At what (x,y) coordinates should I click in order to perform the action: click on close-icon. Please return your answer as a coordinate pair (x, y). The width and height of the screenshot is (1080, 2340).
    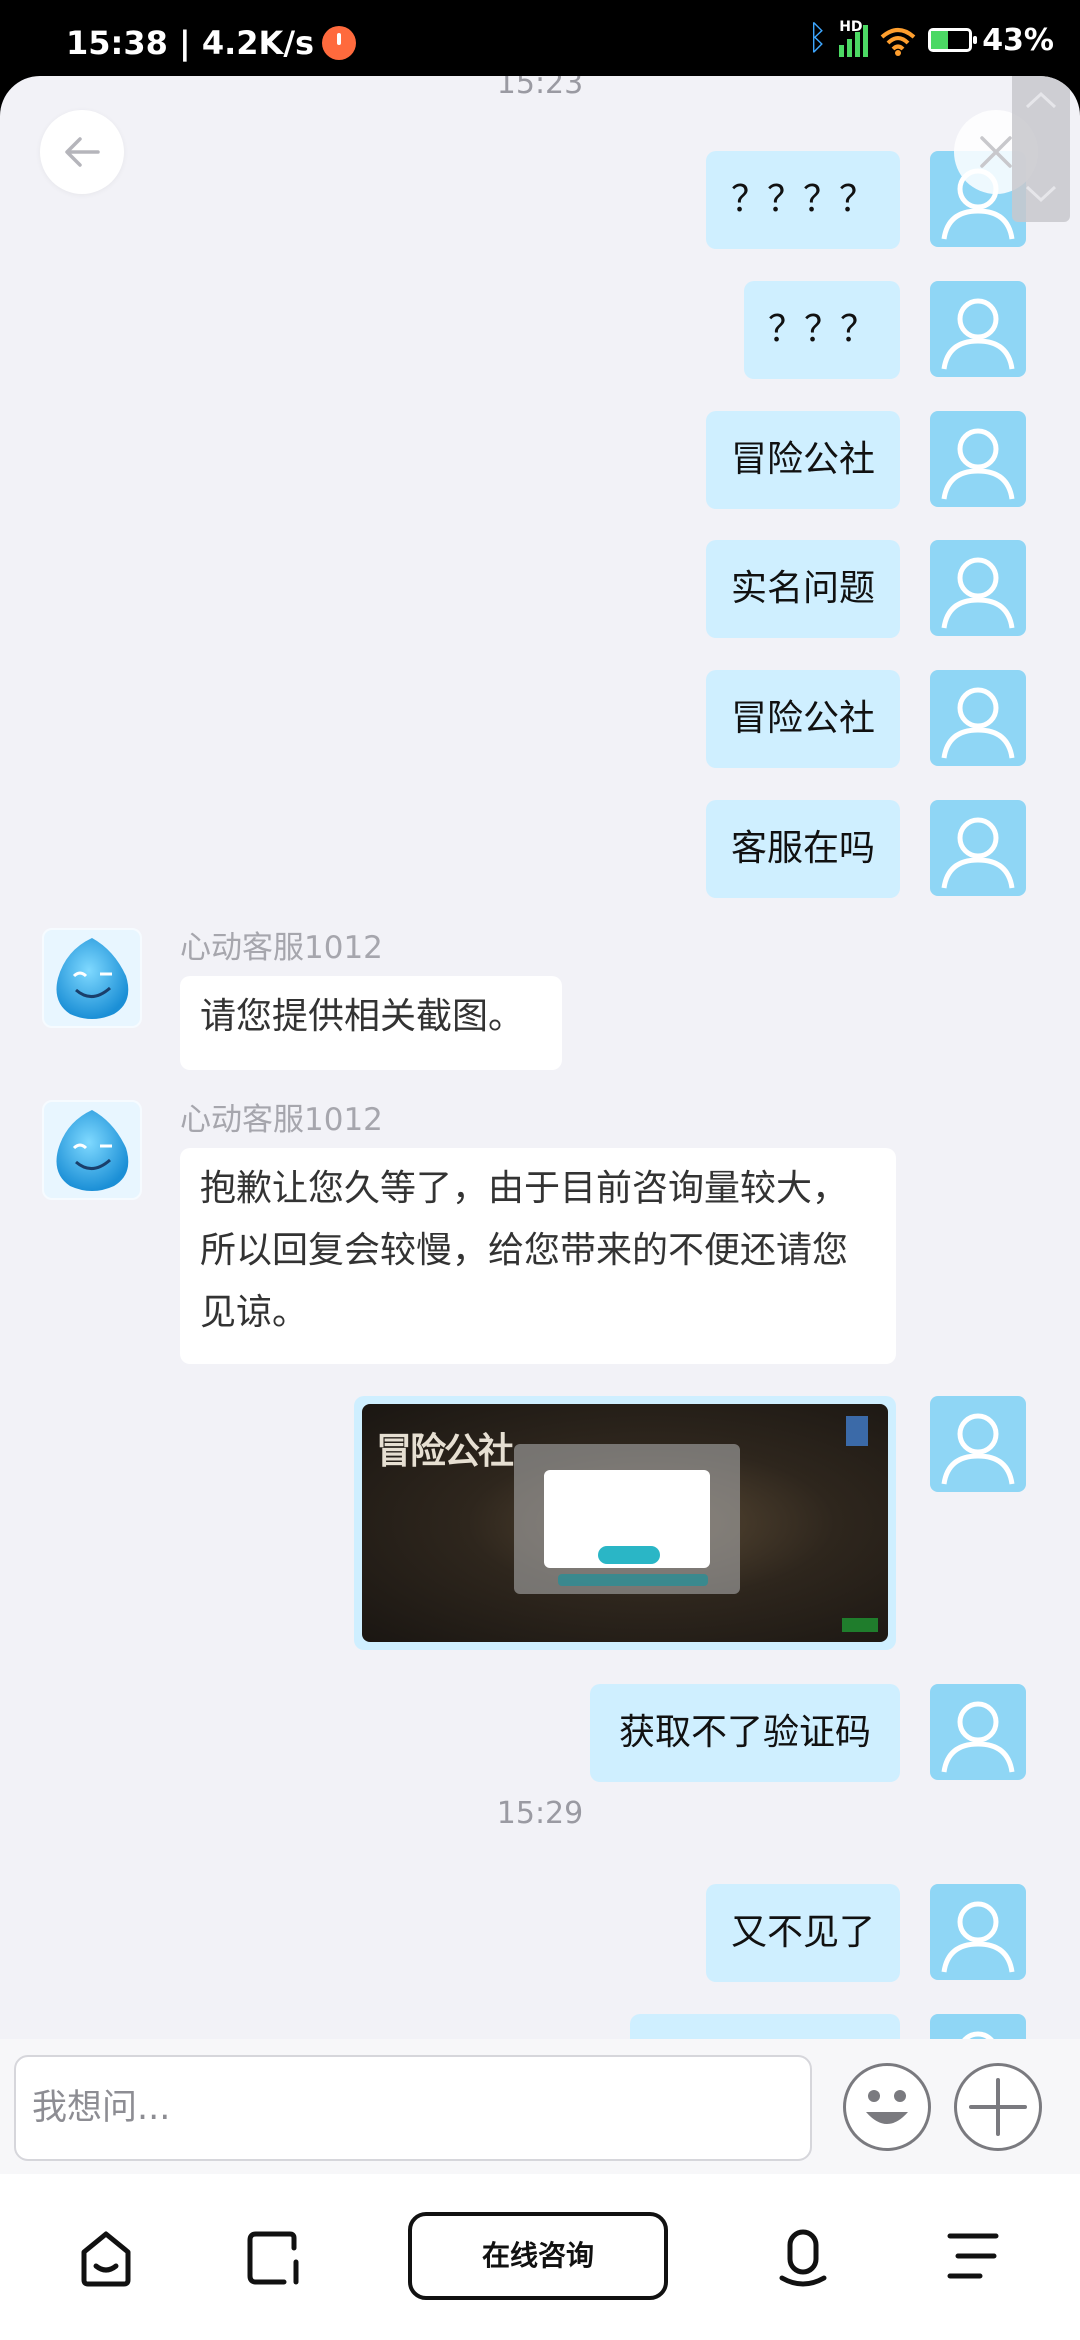
    Looking at the image, I should click on (996, 152).